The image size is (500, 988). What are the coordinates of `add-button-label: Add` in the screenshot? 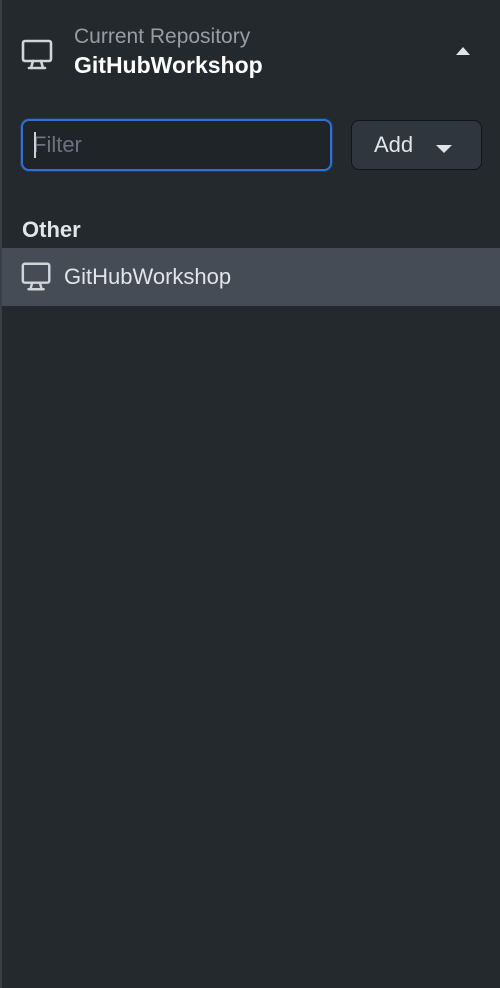 It's located at (394, 144).